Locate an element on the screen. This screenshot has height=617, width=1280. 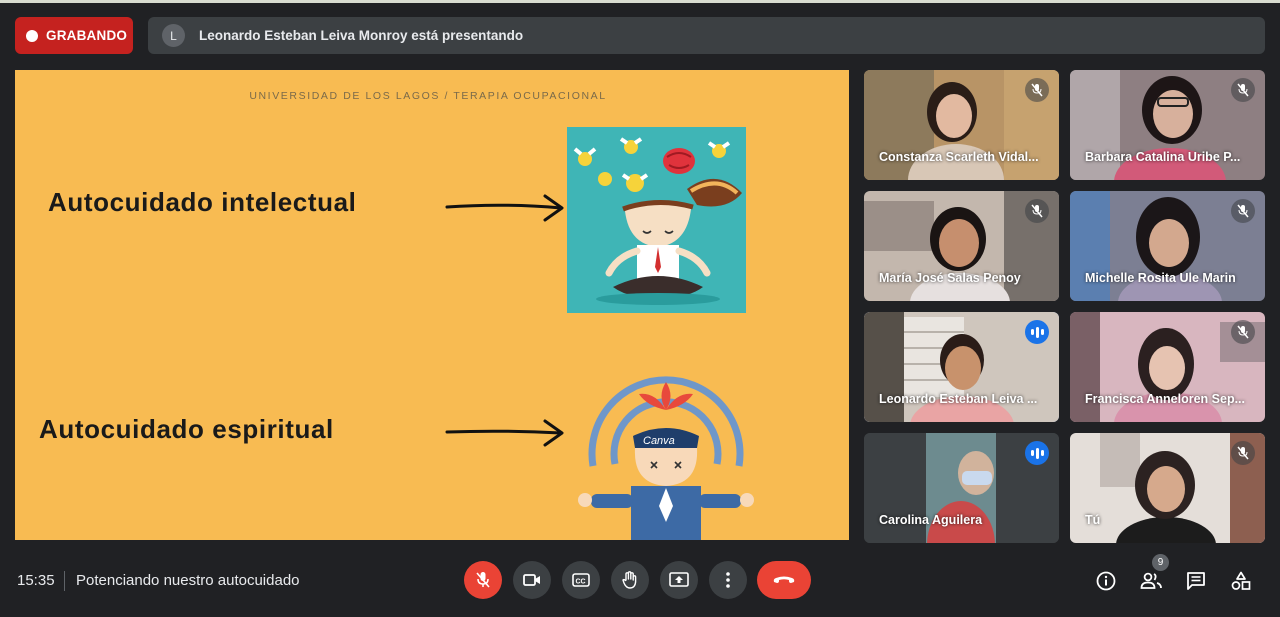
camera-icon is located at coordinates (531, 580).